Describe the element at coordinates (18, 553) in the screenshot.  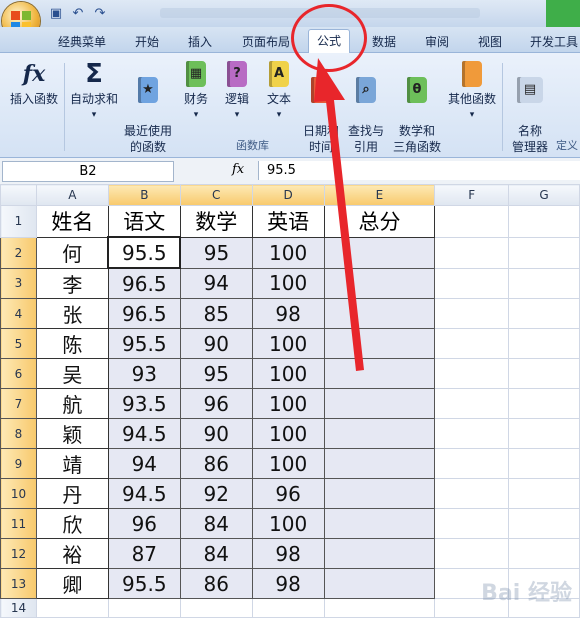
I see `row-header-12: 12` at that location.